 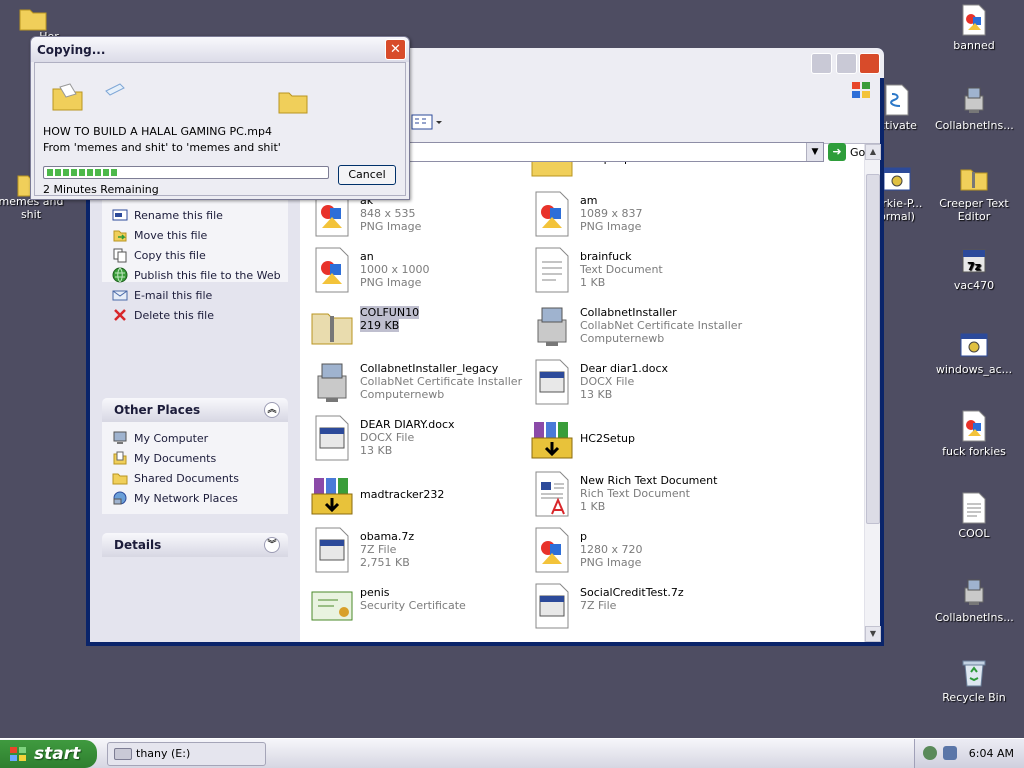 What do you see at coordinates (814, 152) in the screenshot?
I see `address-dropdown-icon: ▼` at bounding box center [814, 152].